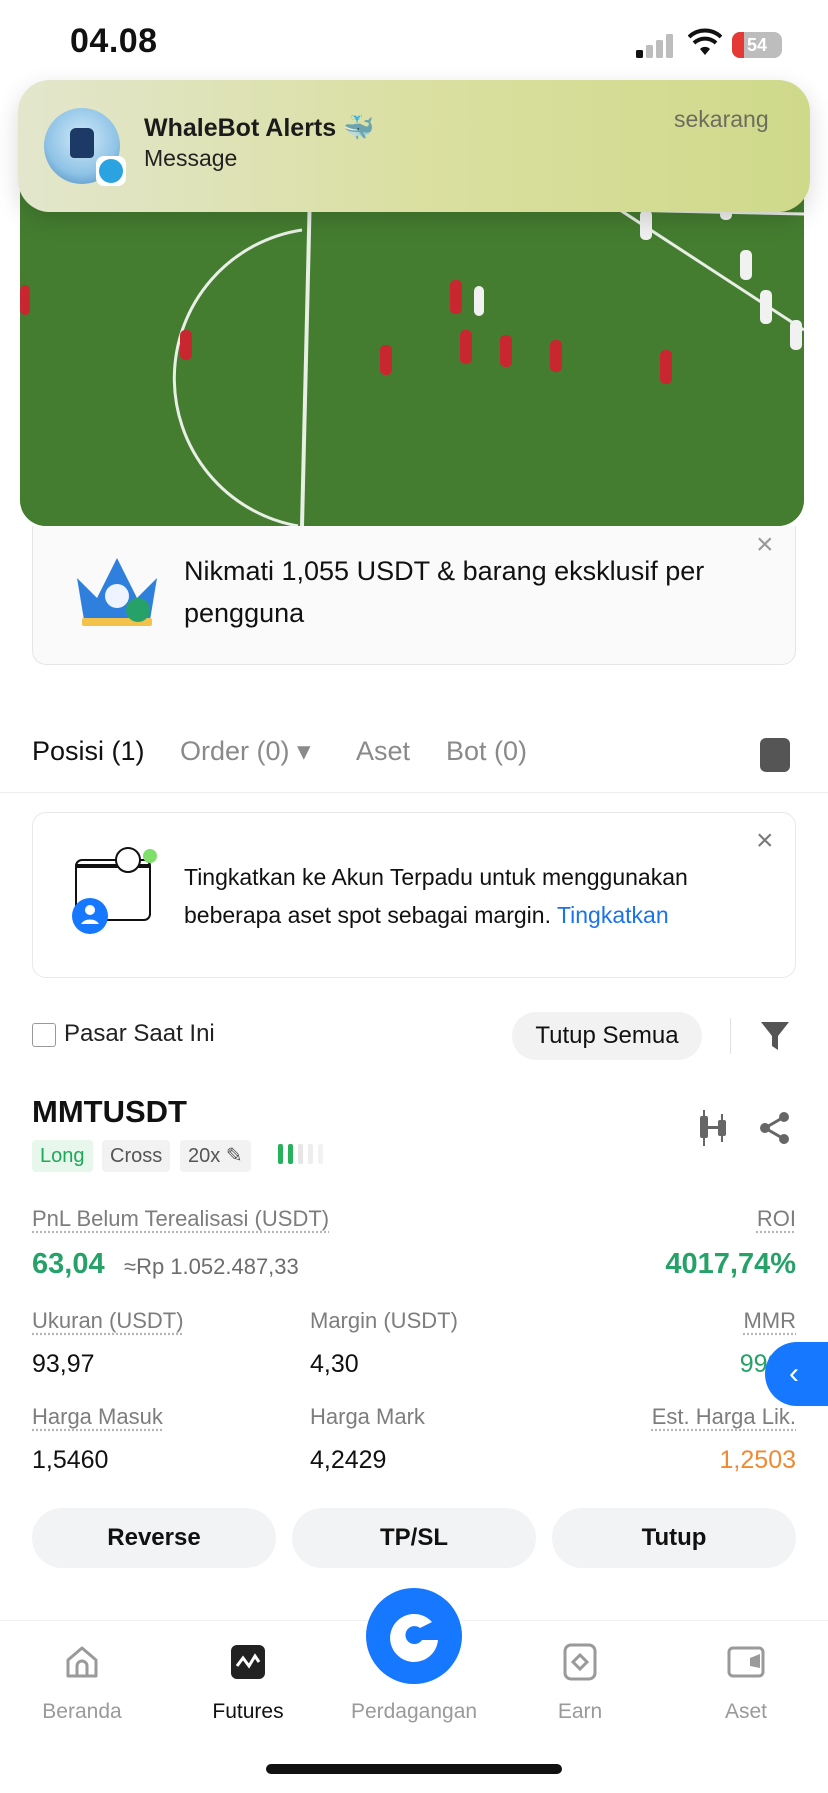 The height and width of the screenshot is (1793, 828). Describe the element at coordinates (730, 1264) in the screenshot. I see `roi-value: 4017,74%` at that location.